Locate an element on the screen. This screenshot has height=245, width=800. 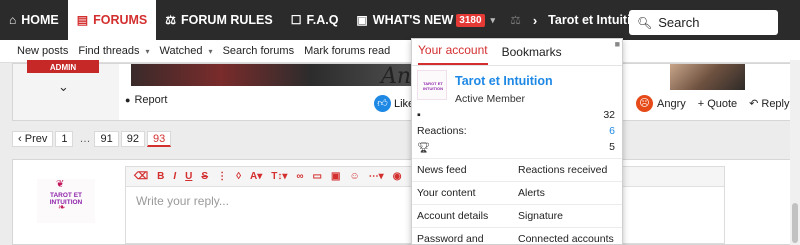
nav-tab-home-label: HOME is located at coordinates (40, 20).